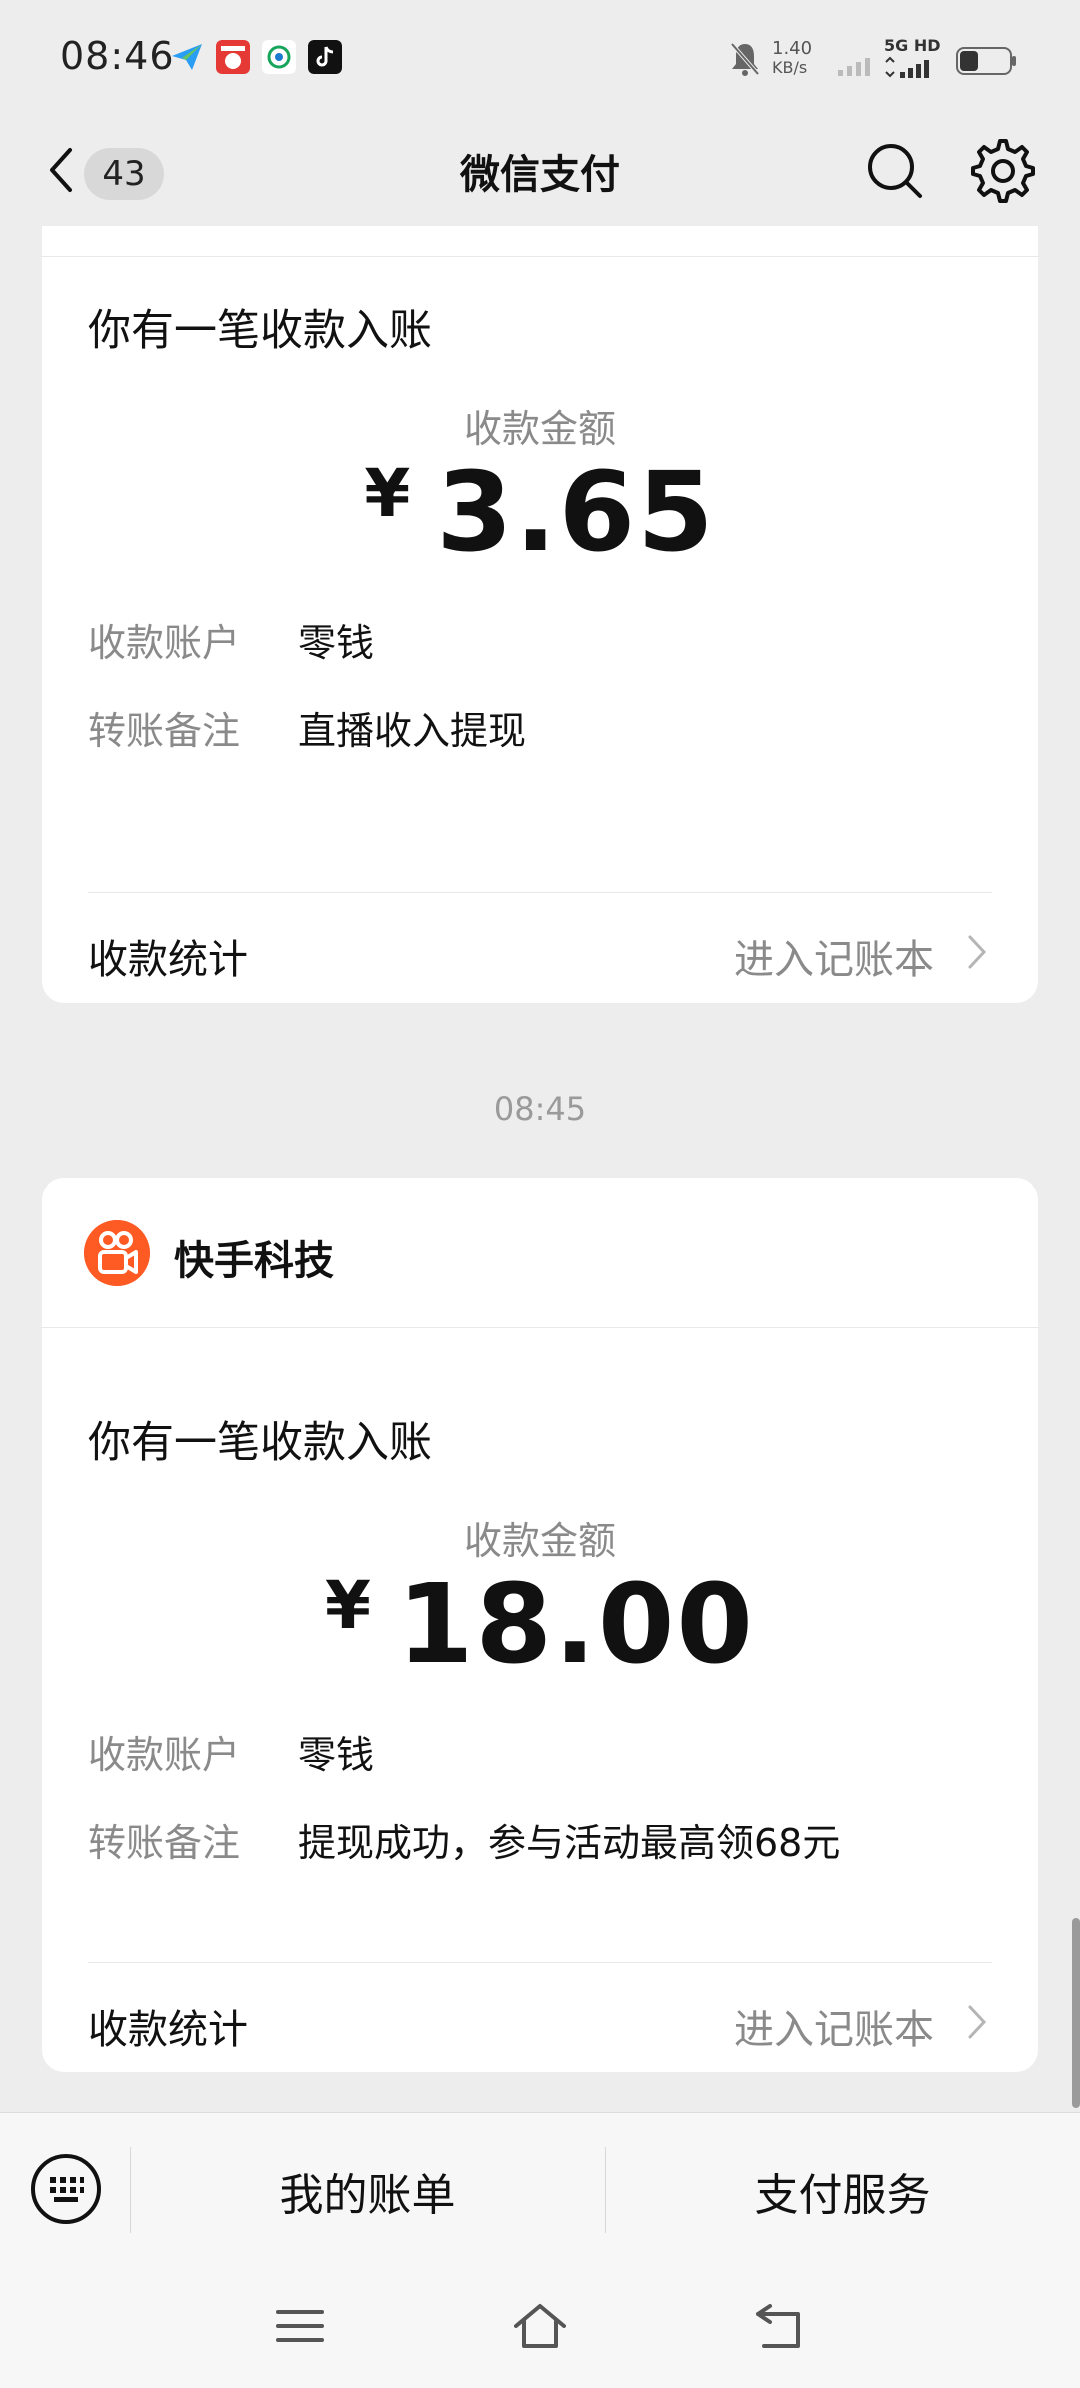 This screenshot has width=1080, height=2388. I want to click on payment-services-button: 支付服务, so click(842, 2191).